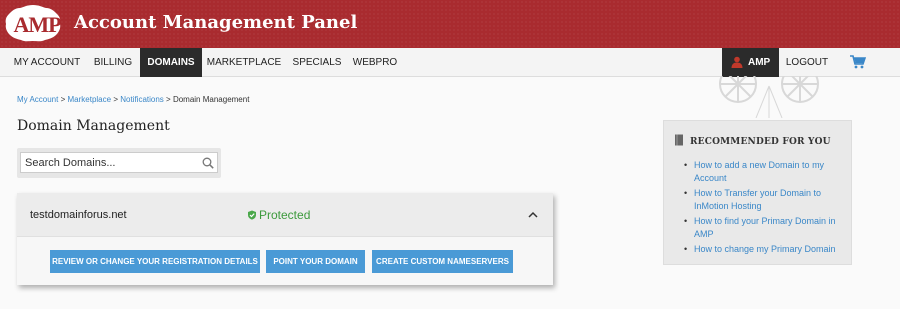 The width and height of the screenshot is (900, 309). What do you see at coordinates (252, 215) in the screenshot?
I see `shield-check-icon` at bounding box center [252, 215].